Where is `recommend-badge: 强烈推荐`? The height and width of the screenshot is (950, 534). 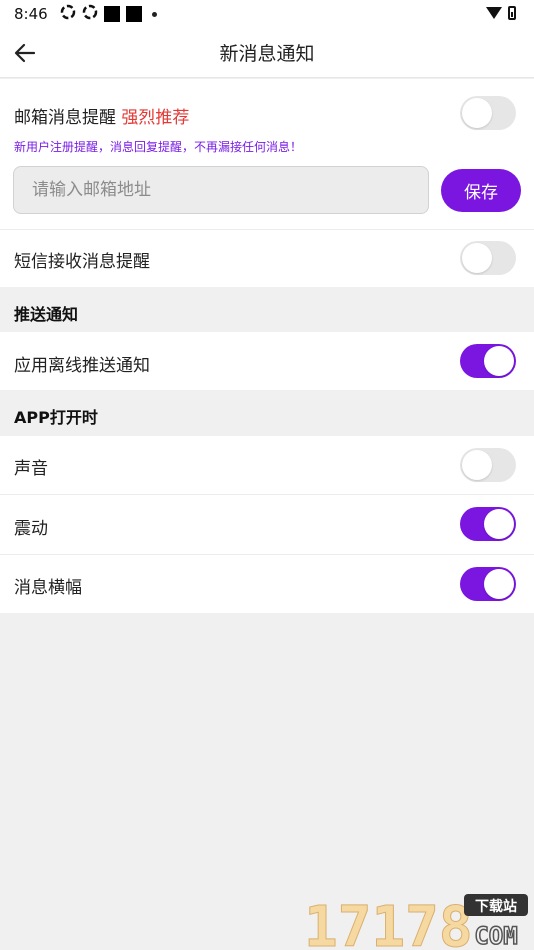 recommend-badge: 强烈推荐 is located at coordinates (155, 118).